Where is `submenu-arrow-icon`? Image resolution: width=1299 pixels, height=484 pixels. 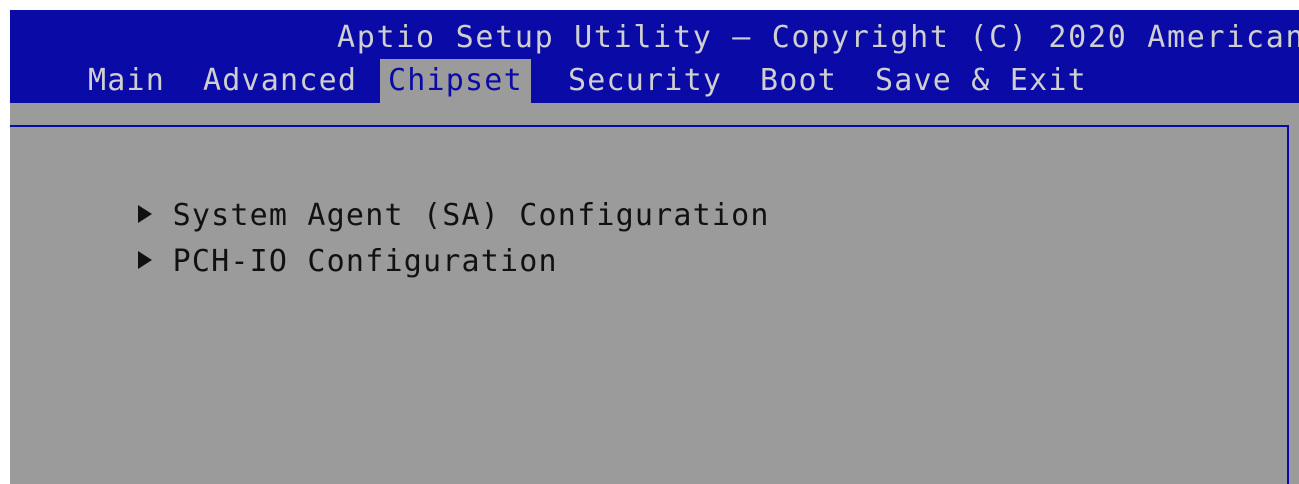
submenu-arrow-icon is located at coordinates (144, 259).